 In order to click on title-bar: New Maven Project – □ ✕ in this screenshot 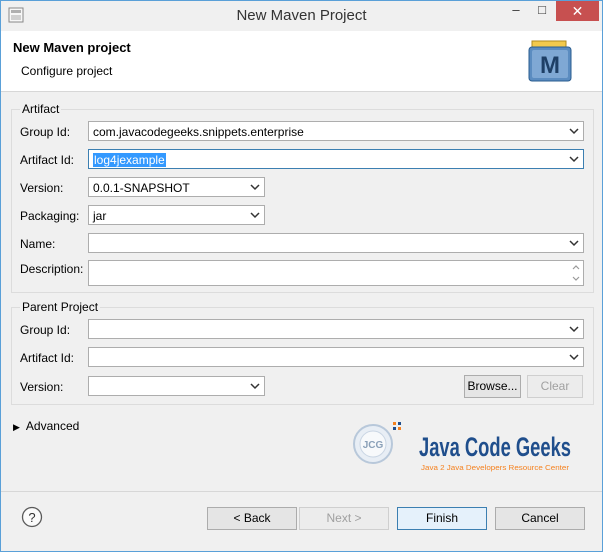, I will do `click(301, 16)`.